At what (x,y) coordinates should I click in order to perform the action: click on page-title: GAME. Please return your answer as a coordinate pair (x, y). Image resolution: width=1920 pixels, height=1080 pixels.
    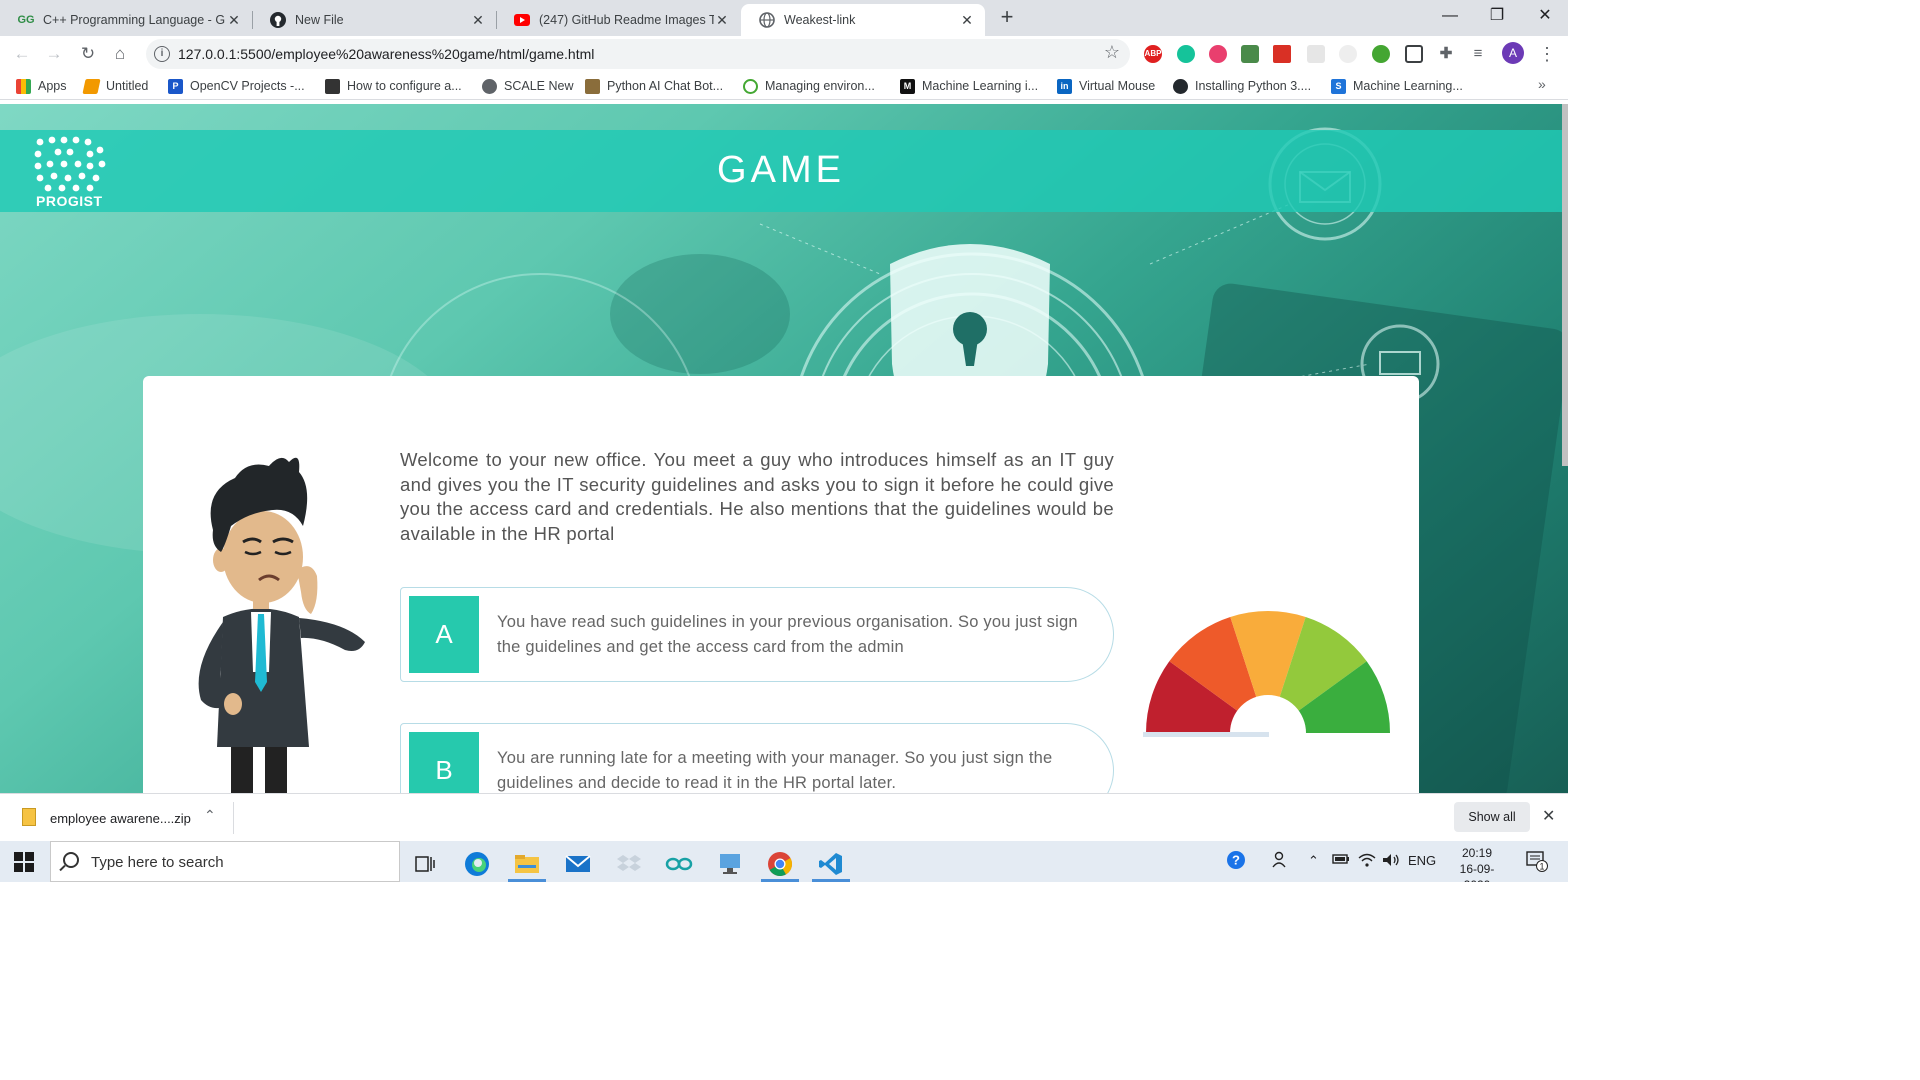
    Looking at the image, I should click on (781, 170).